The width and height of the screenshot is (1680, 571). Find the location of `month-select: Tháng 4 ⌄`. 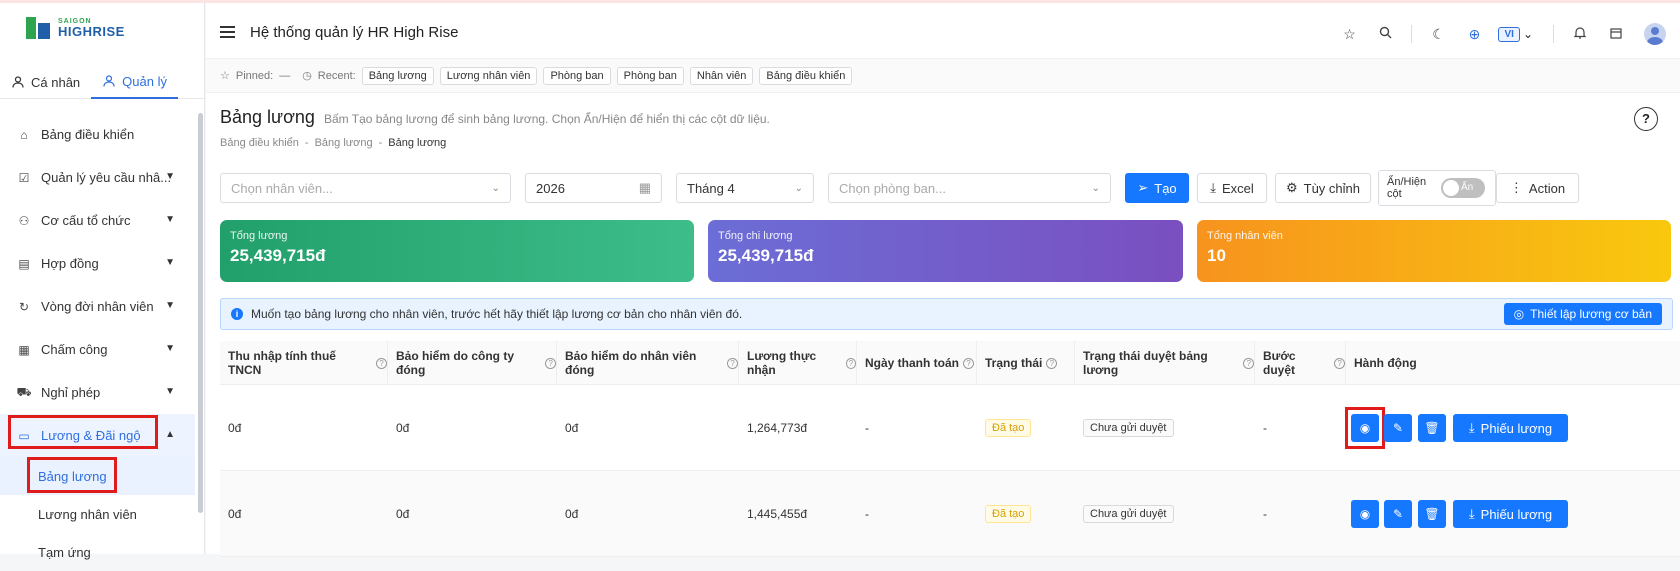

month-select: Tháng 4 ⌄ is located at coordinates (745, 188).